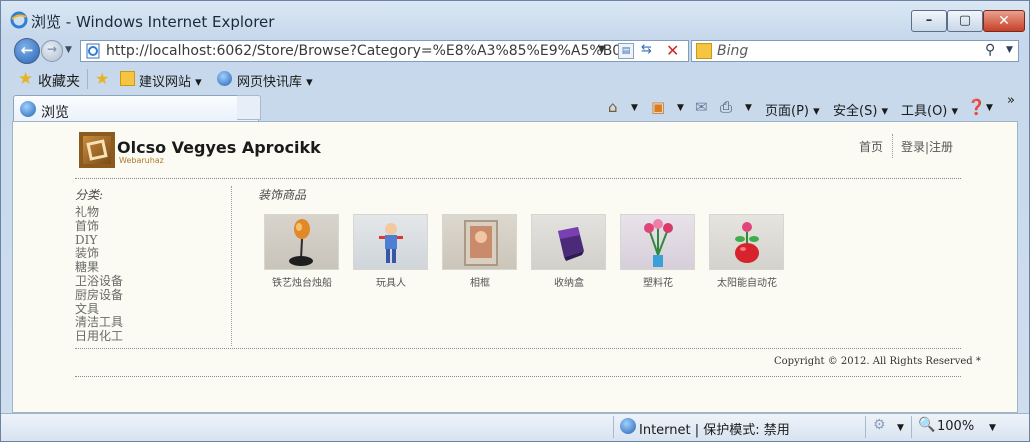  Describe the element at coordinates (879, 425) in the screenshot. I see `addon-icon: ⚙` at that location.